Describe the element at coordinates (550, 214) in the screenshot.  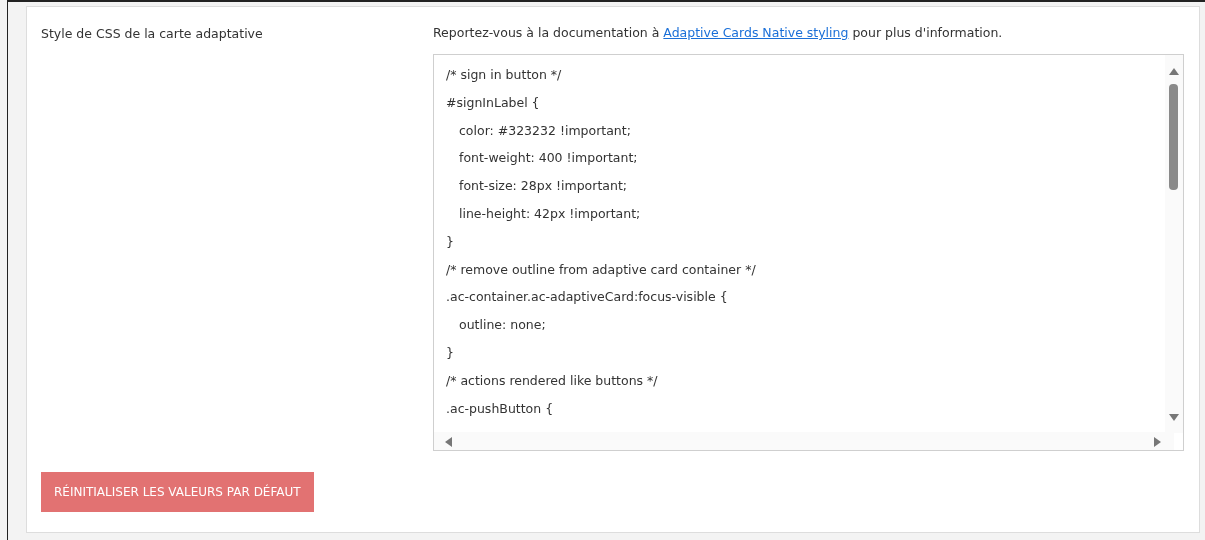
I see `code-line: line-height: 42px !important;` at that location.